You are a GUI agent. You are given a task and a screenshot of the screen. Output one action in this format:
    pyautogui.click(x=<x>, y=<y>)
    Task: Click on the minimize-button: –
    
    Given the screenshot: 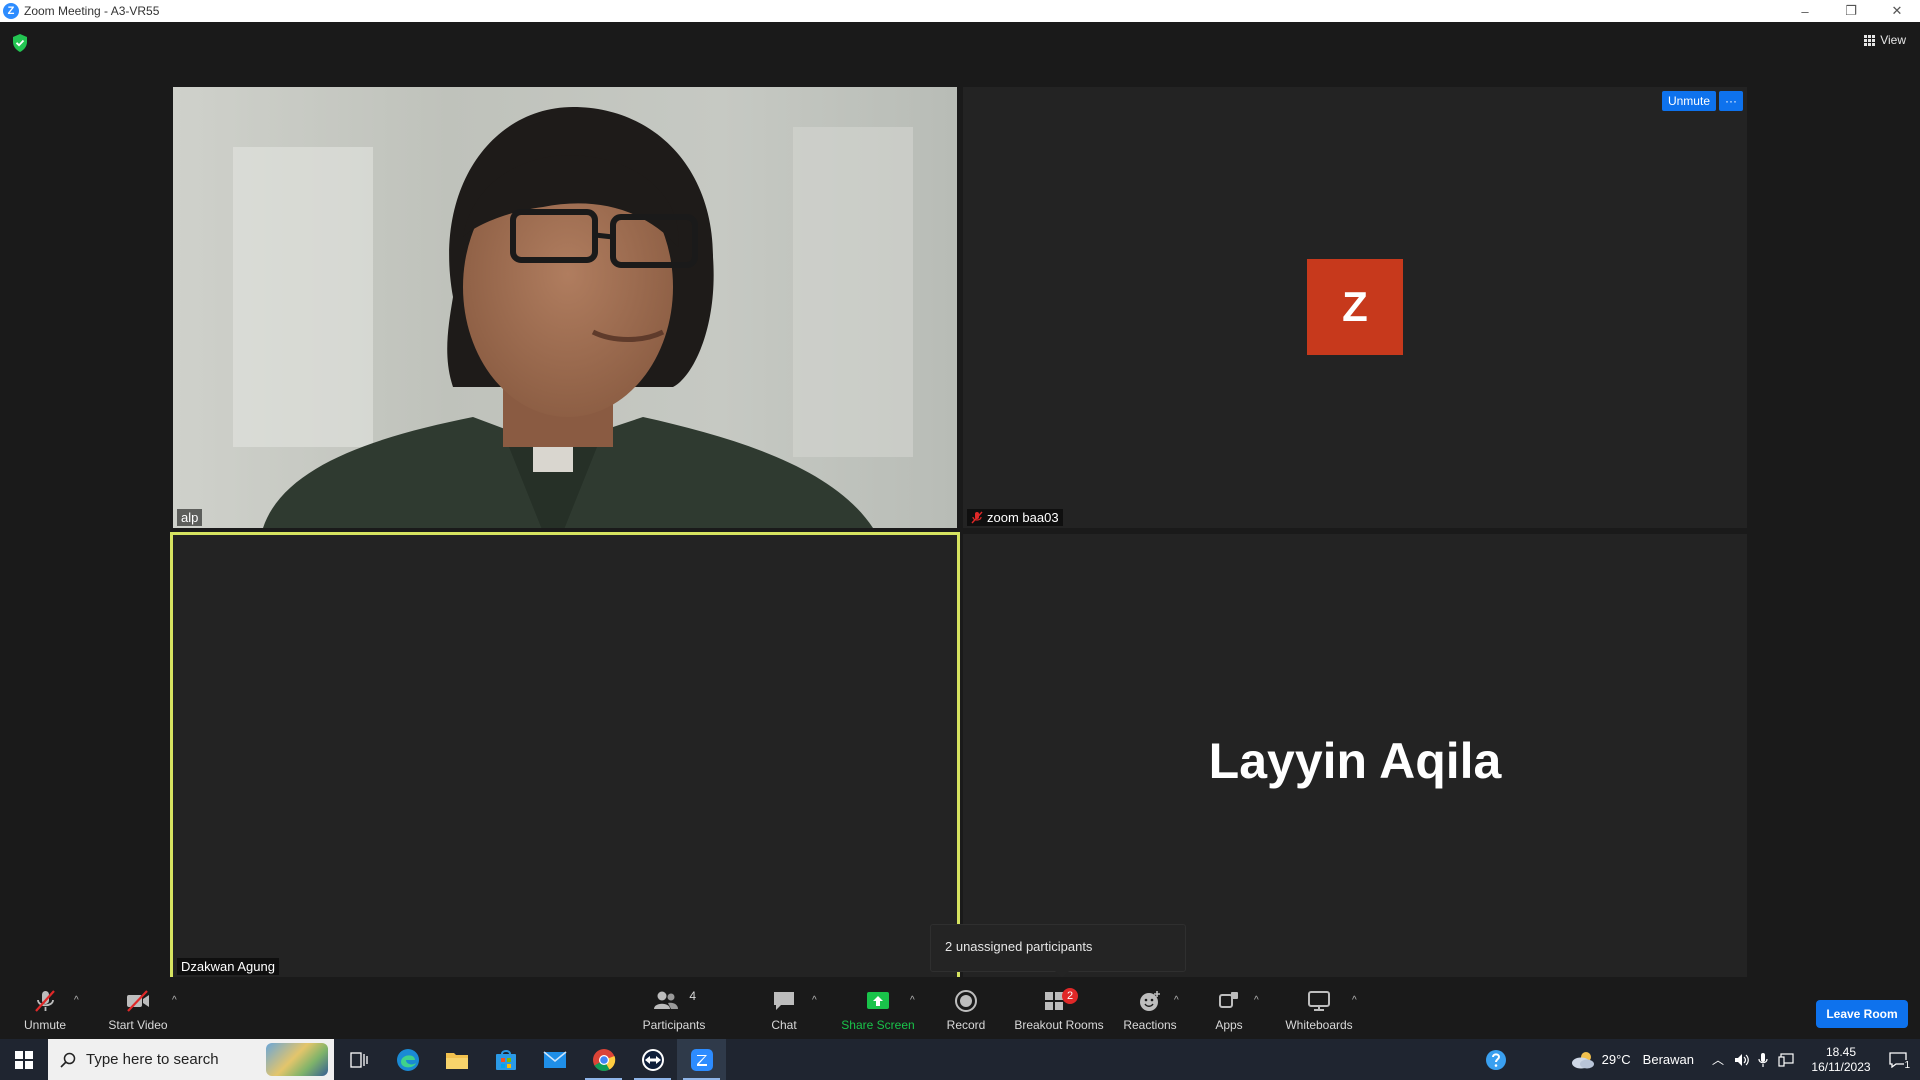 What is the action you would take?
    pyautogui.click(x=1805, y=11)
    